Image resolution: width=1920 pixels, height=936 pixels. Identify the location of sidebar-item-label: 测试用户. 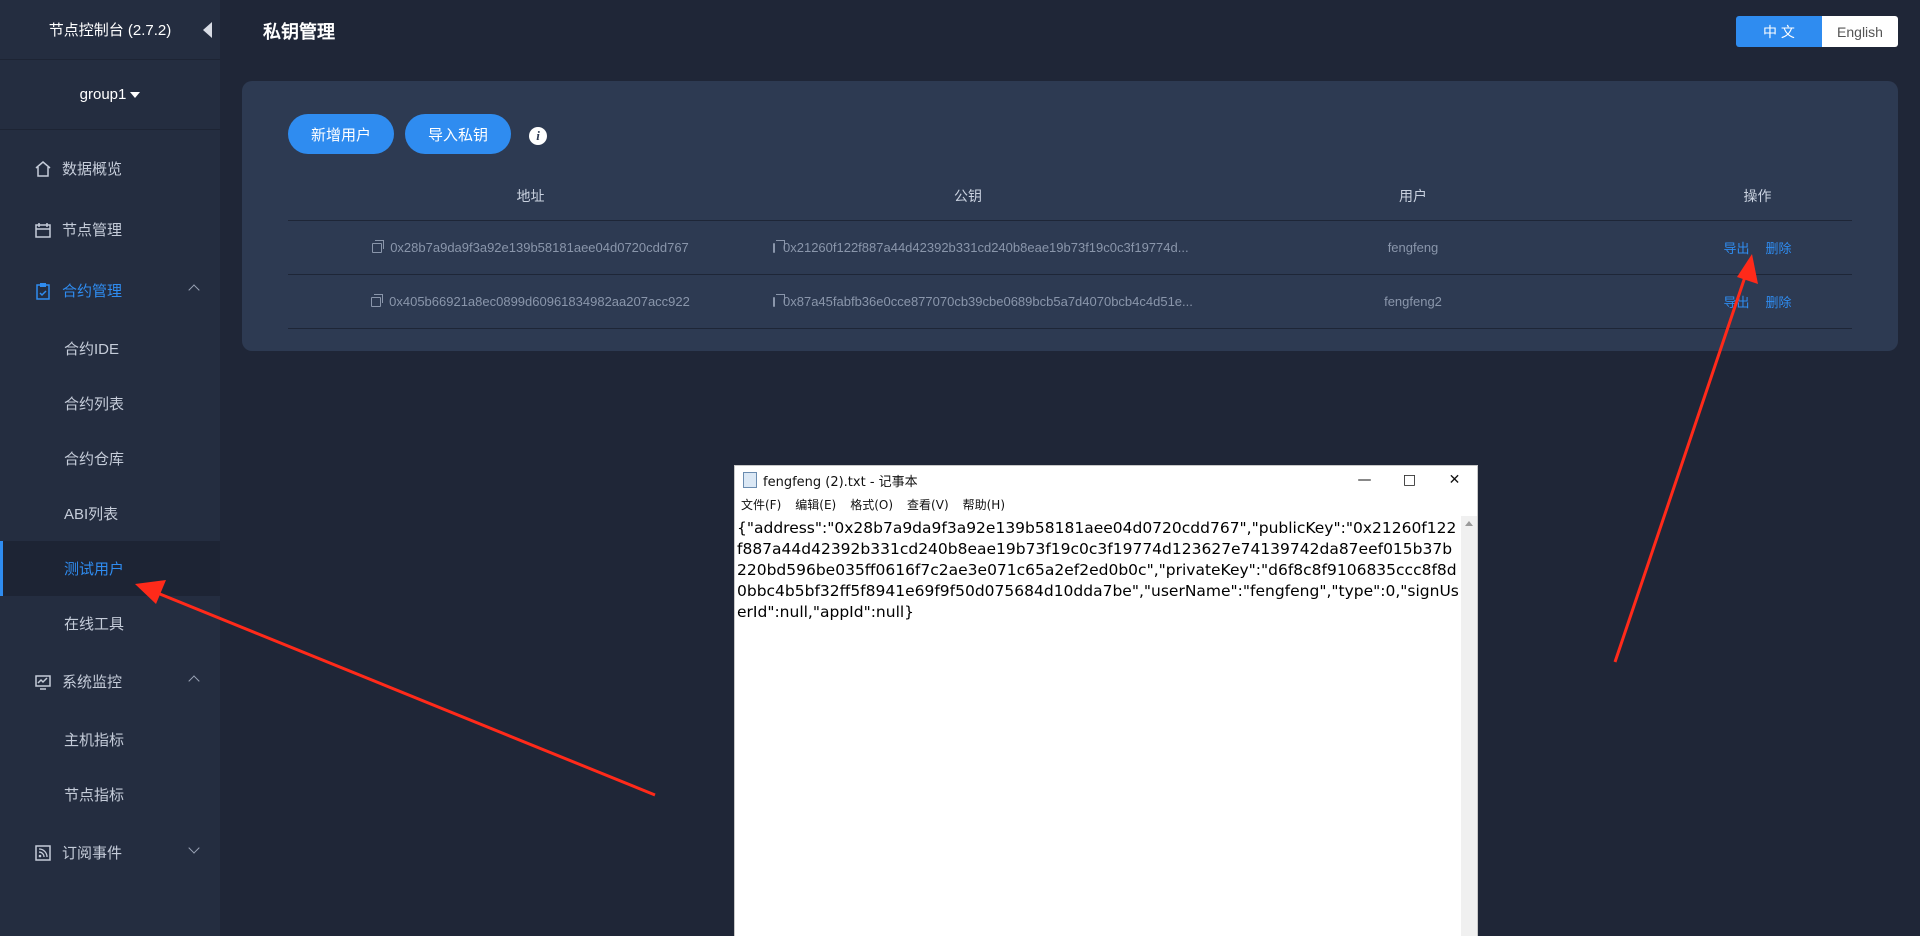
(94, 569).